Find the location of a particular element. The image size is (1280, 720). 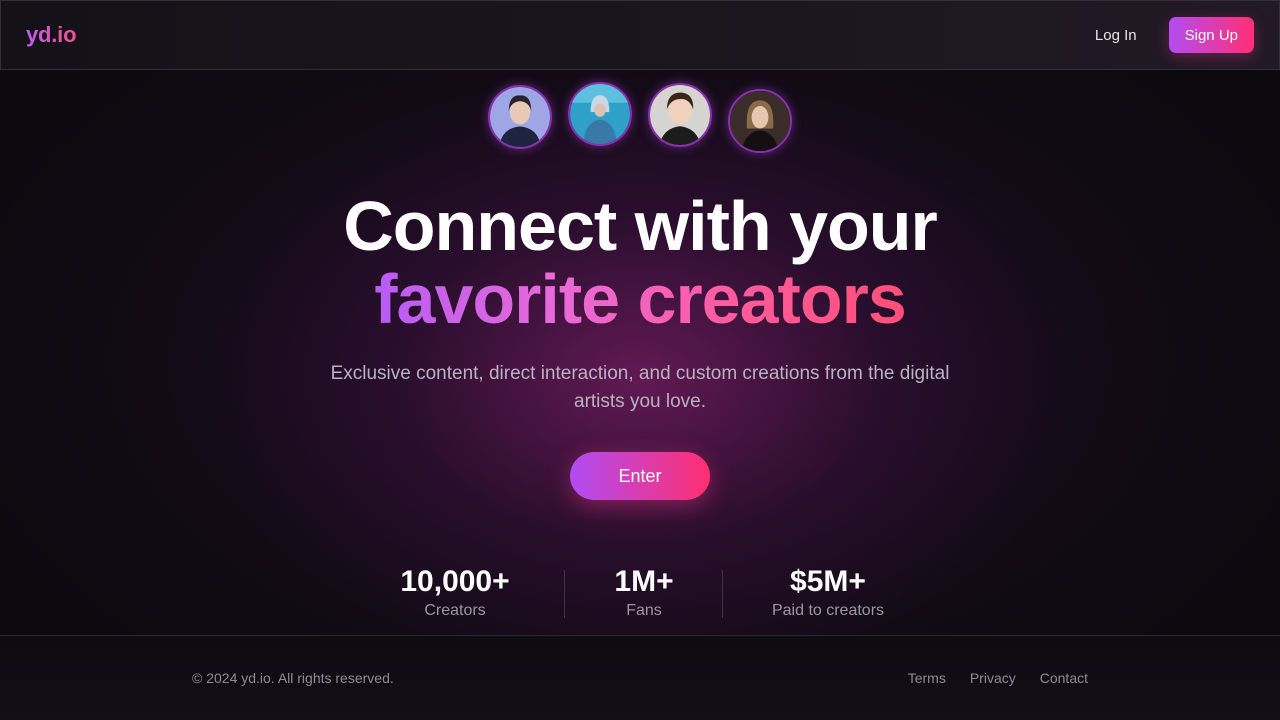

login-link: Log In is located at coordinates (1116, 35).